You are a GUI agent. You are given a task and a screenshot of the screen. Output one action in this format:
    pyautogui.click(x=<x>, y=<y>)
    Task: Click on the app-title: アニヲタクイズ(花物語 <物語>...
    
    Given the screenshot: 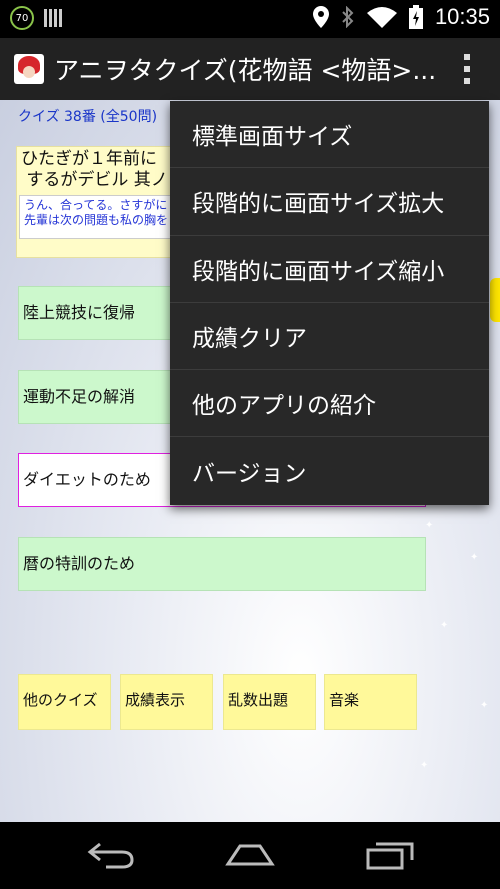 What is the action you would take?
    pyautogui.click(x=245, y=70)
    